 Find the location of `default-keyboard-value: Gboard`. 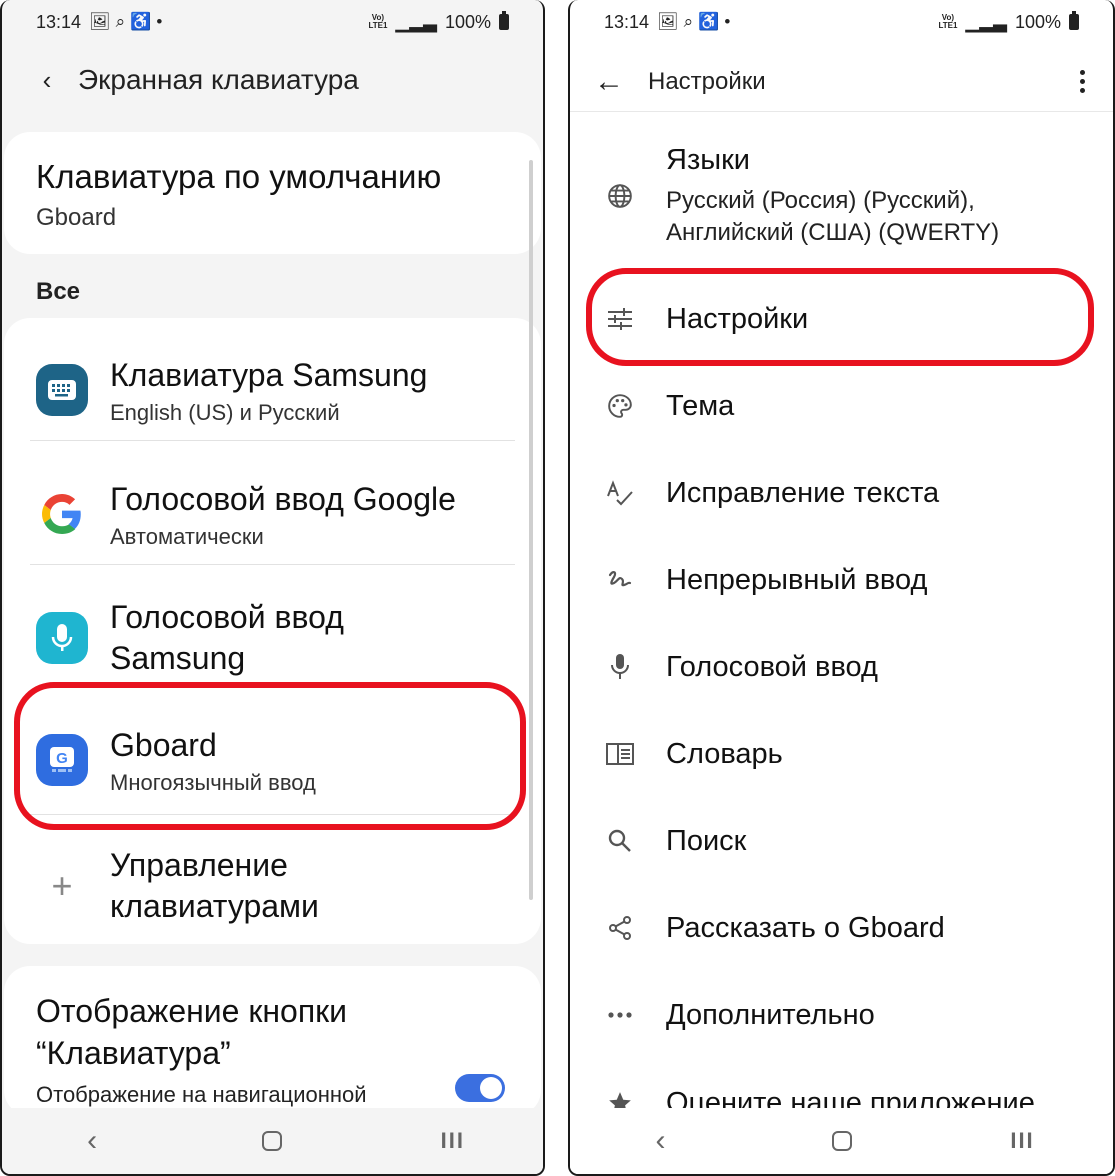

default-keyboard-value: Gboard is located at coordinates (76, 217).